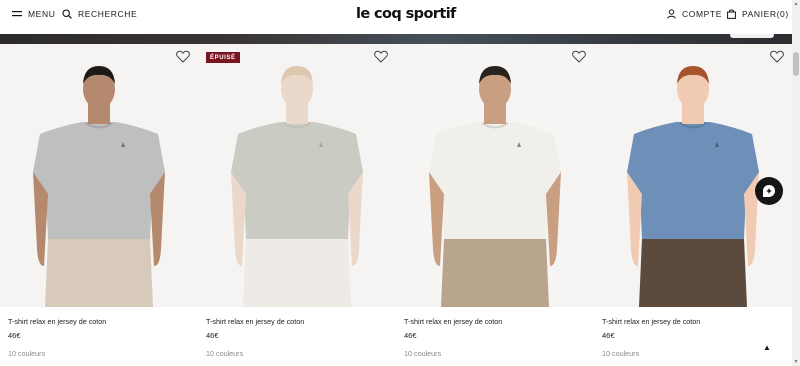 The width and height of the screenshot is (800, 366). Describe the element at coordinates (671, 14) in the screenshot. I see `user-icon` at that location.